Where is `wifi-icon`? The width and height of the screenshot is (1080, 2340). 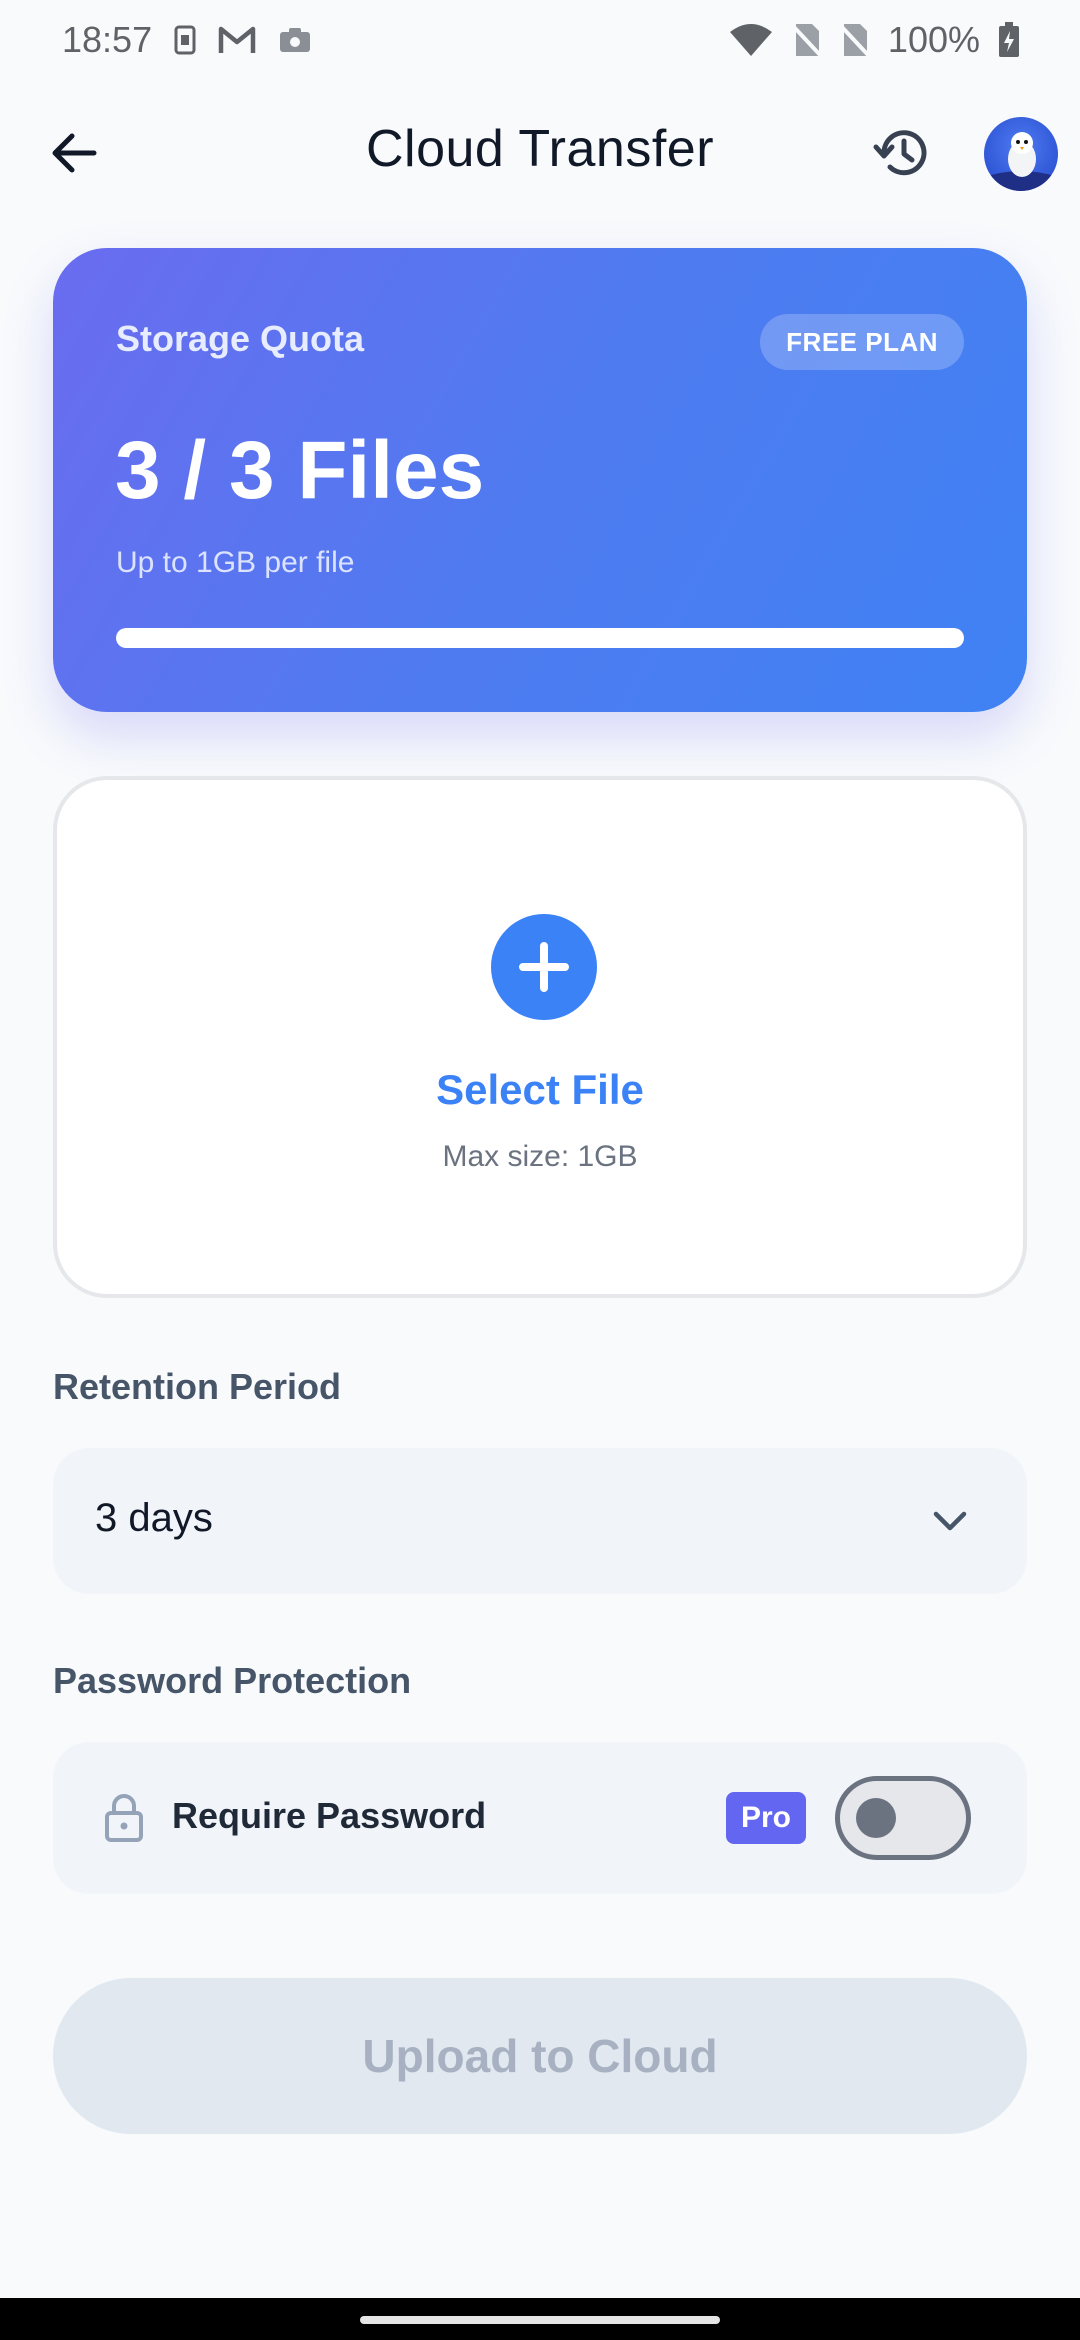
wifi-icon is located at coordinates (751, 40).